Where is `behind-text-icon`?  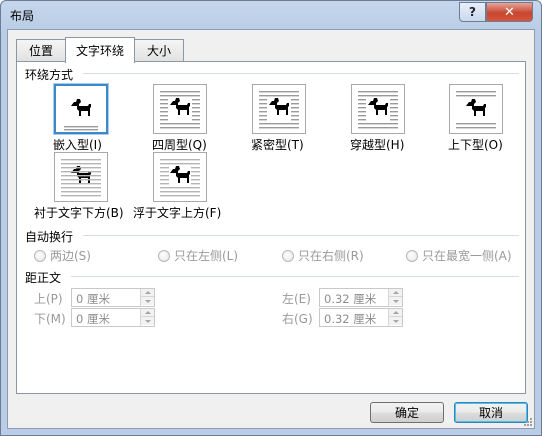
behind-text-icon is located at coordinates (81, 178).